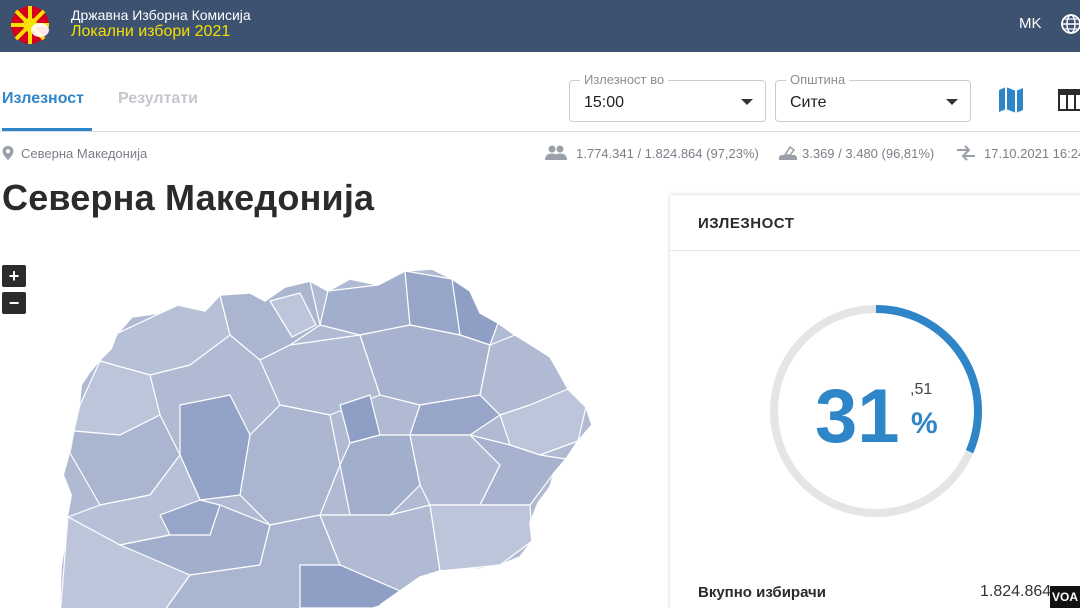  What do you see at coordinates (667, 97) in the screenshot?
I see `turnout-time-select: Излезност во 15:00` at bounding box center [667, 97].